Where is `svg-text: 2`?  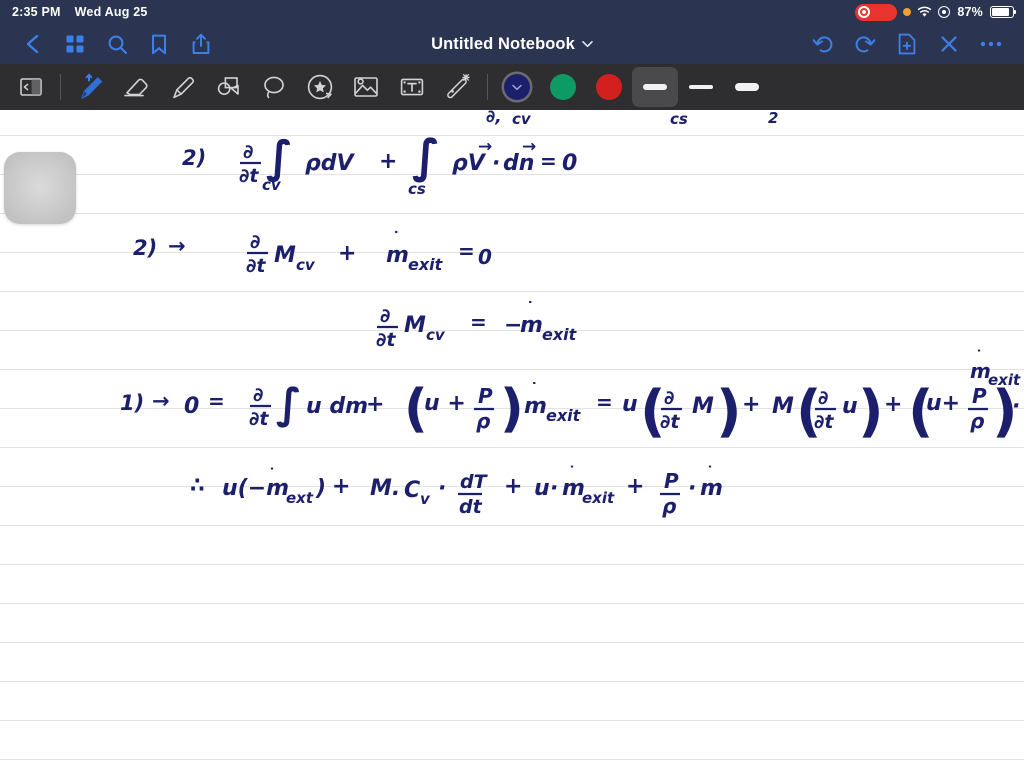 svg-text: 2 is located at coordinates (773, 118).